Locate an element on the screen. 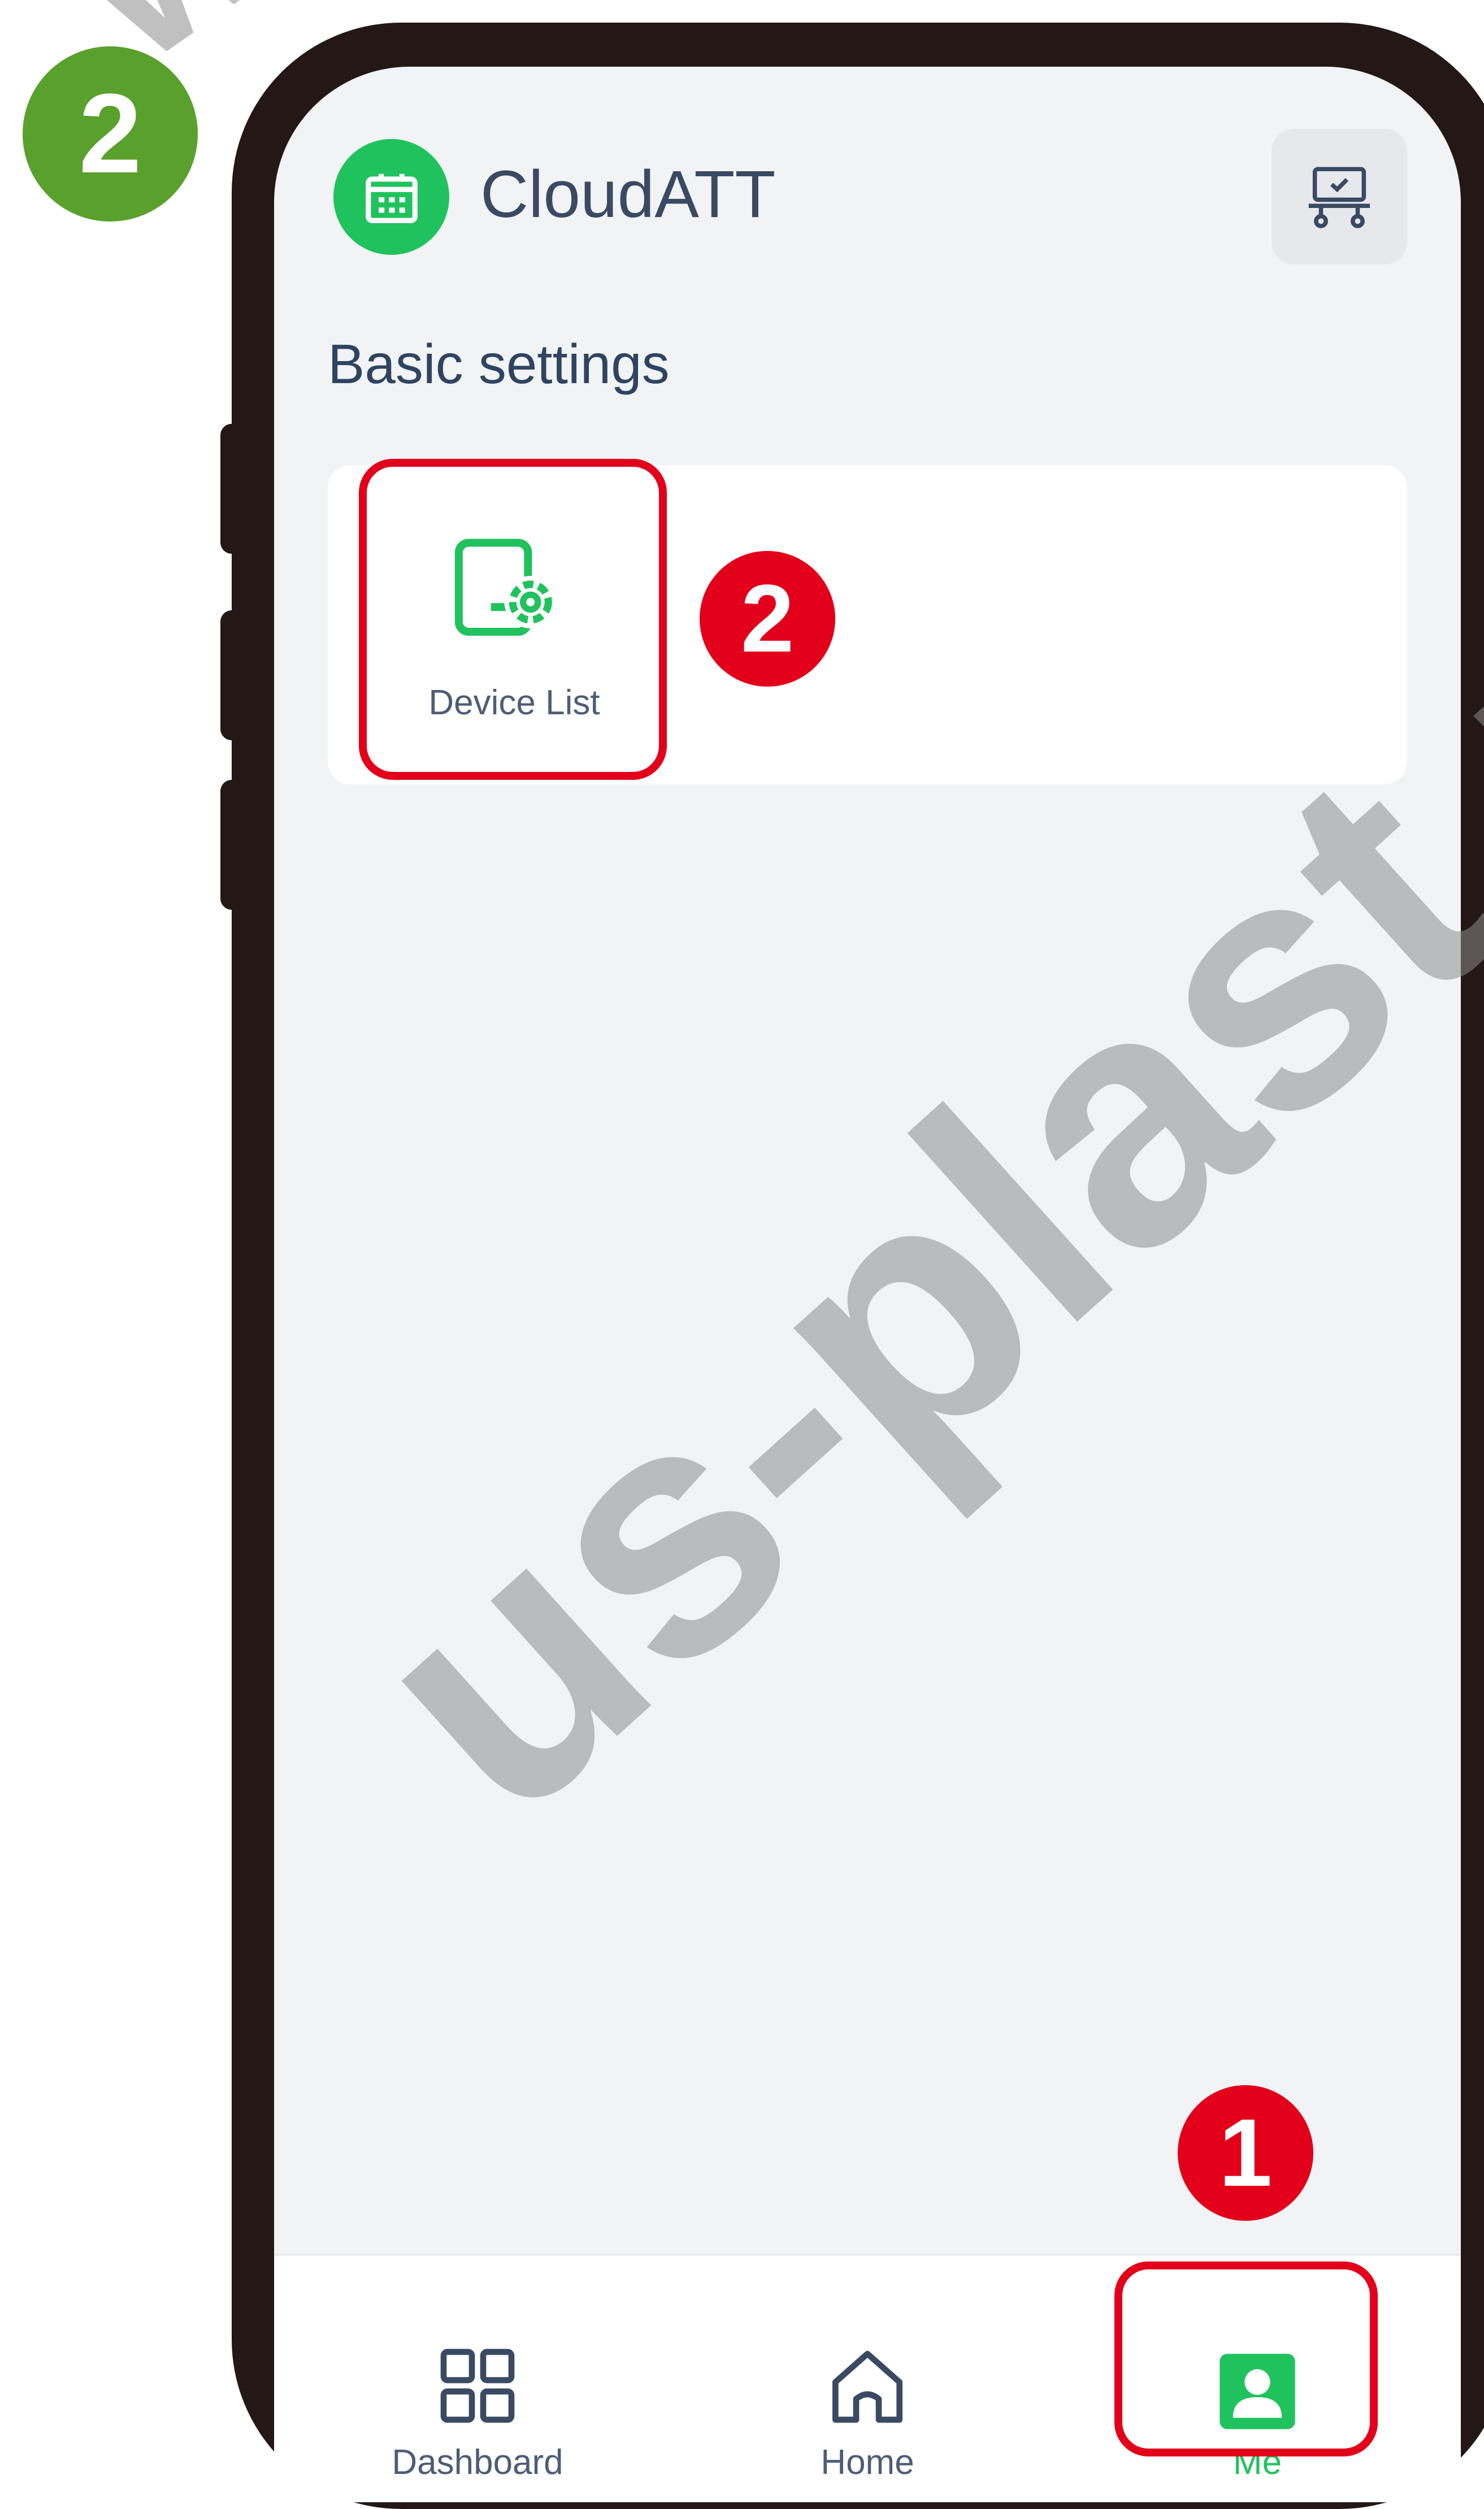 This screenshot has width=1484, height=2509. device-list-highlight is located at coordinates (513, 619).